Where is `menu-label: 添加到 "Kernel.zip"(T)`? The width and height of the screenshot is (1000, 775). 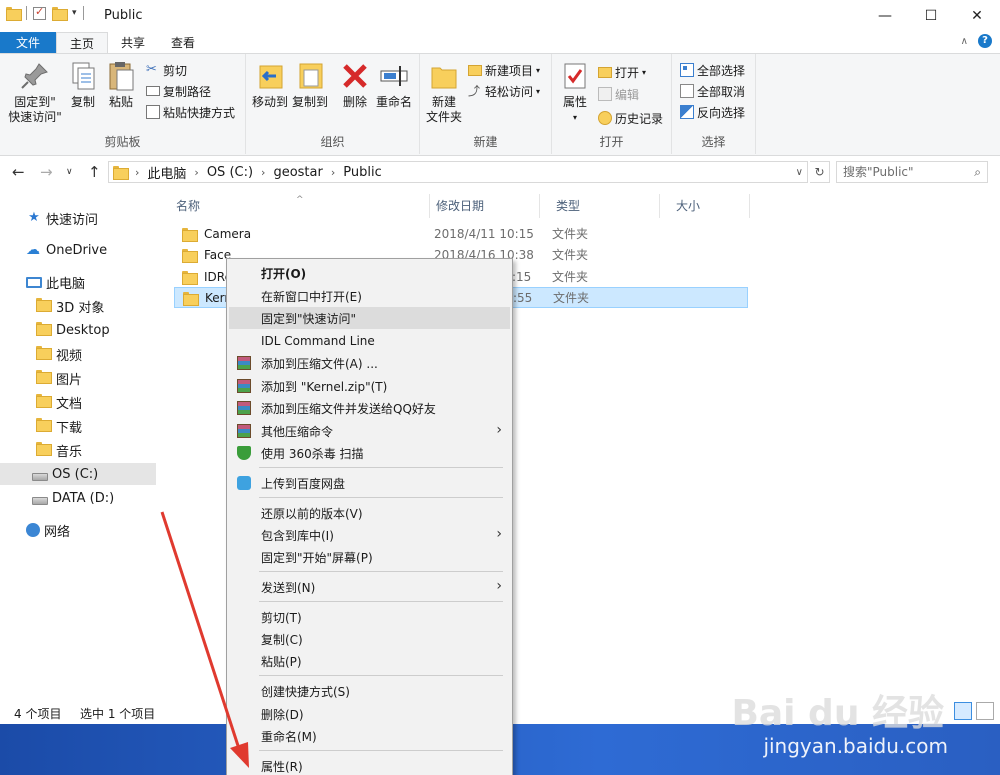 menu-label: 添加到 "Kernel.zip"(T) is located at coordinates (324, 386).